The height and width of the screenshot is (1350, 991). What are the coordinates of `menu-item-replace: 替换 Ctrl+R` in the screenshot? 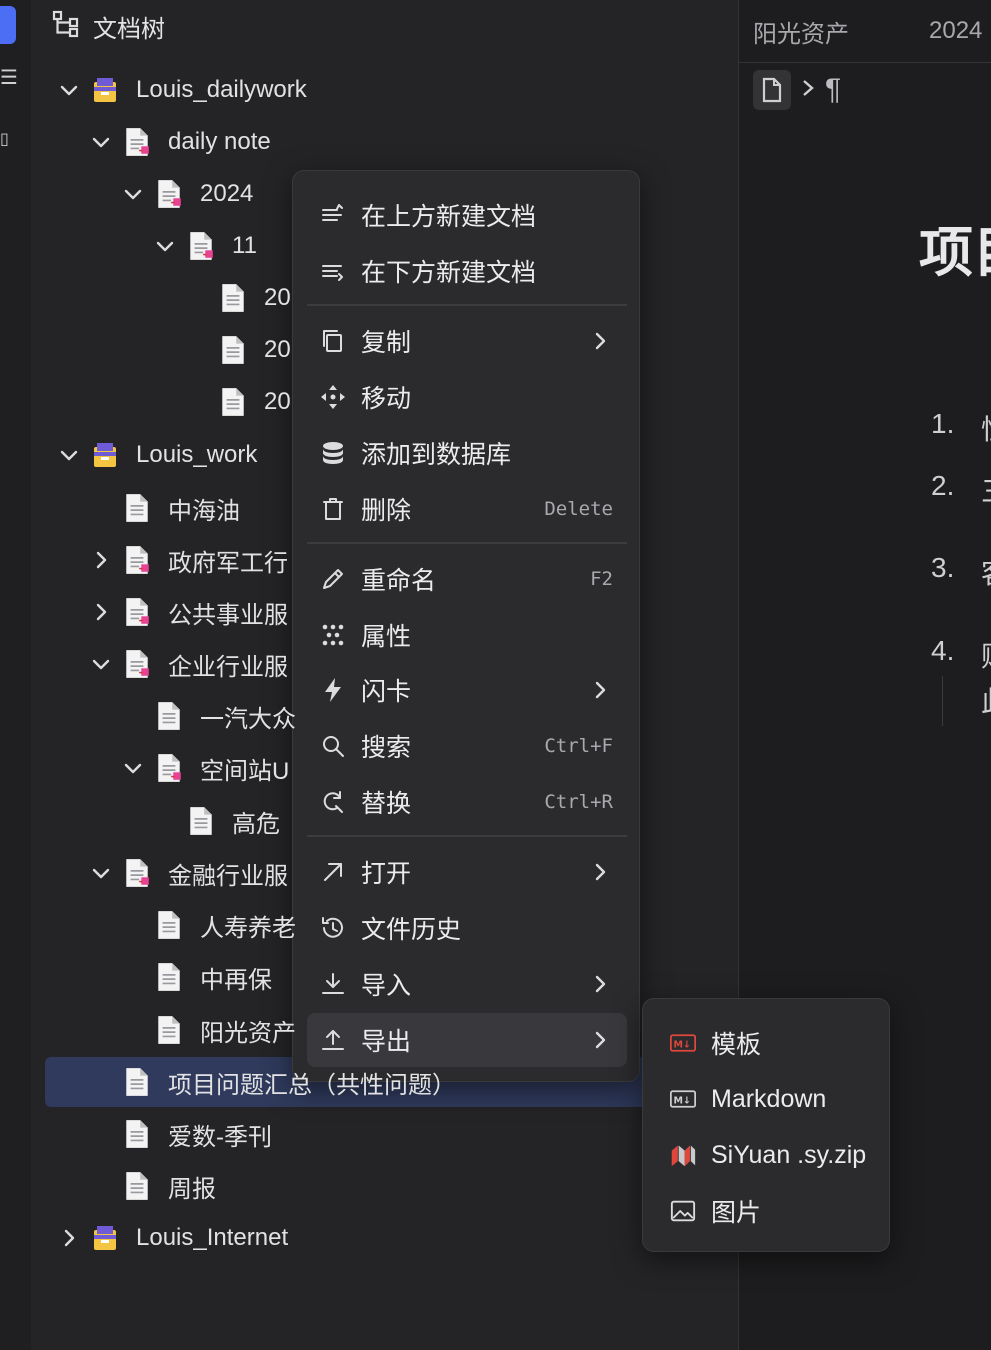 It's located at (467, 802).